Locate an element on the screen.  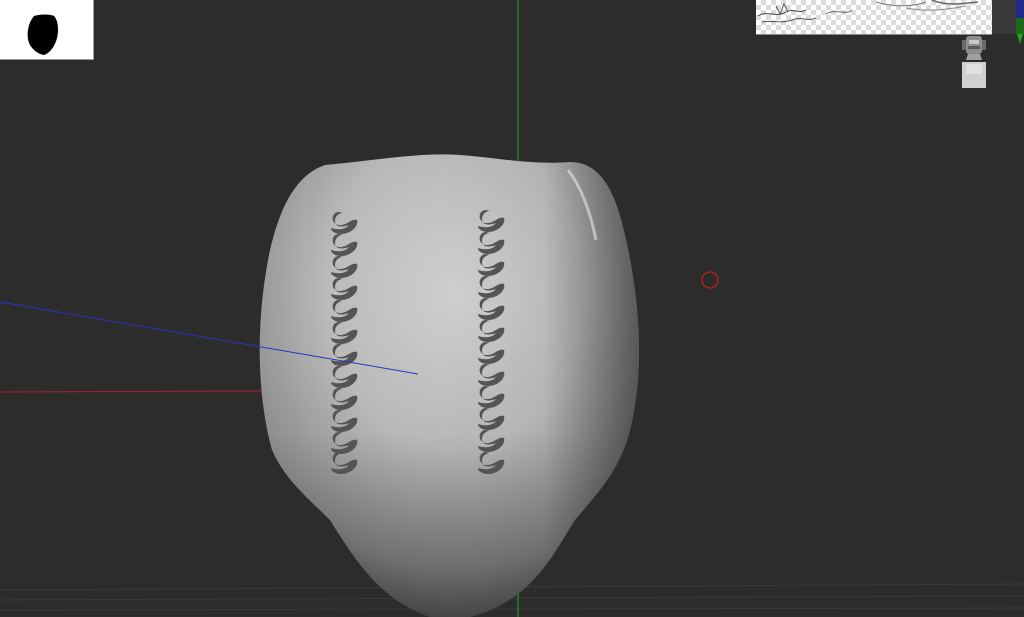
silhouette-thumbnail is located at coordinates (47, 30).